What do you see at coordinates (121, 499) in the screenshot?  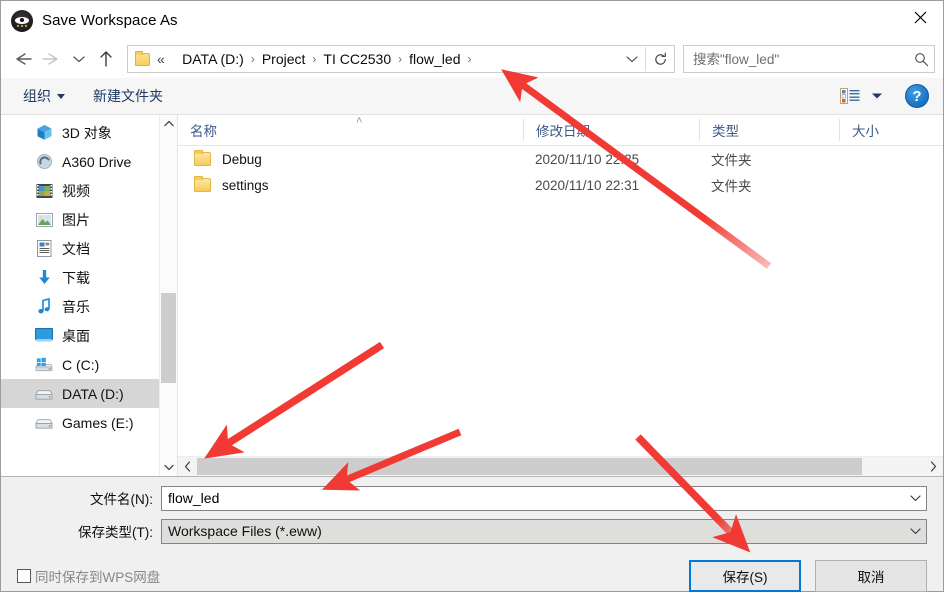 I see `filename-label: 文件名(N):` at bounding box center [121, 499].